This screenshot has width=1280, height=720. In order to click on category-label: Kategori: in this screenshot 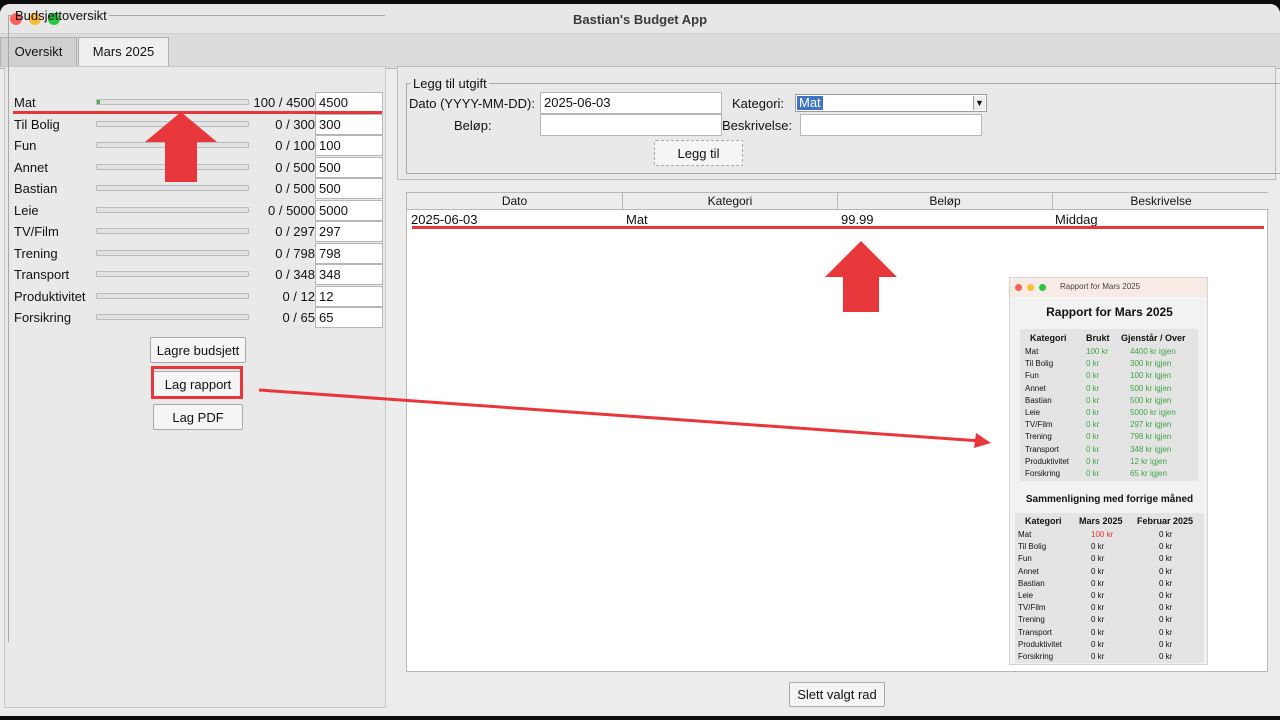, I will do `click(758, 103)`.